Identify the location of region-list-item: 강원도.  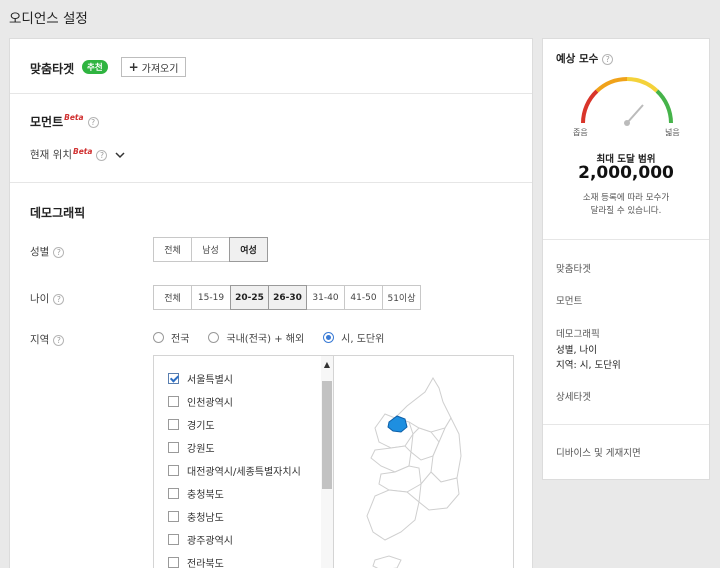
(191, 447).